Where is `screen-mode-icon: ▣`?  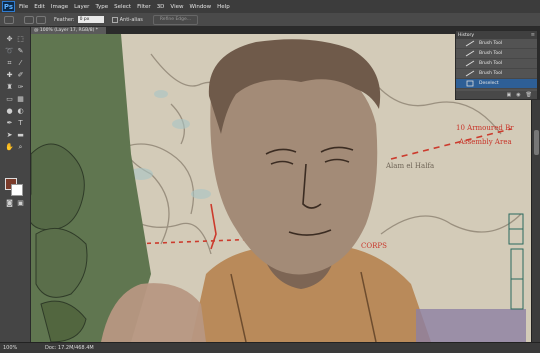 screen-mode-icon: ▣ is located at coordinates (20, 203).